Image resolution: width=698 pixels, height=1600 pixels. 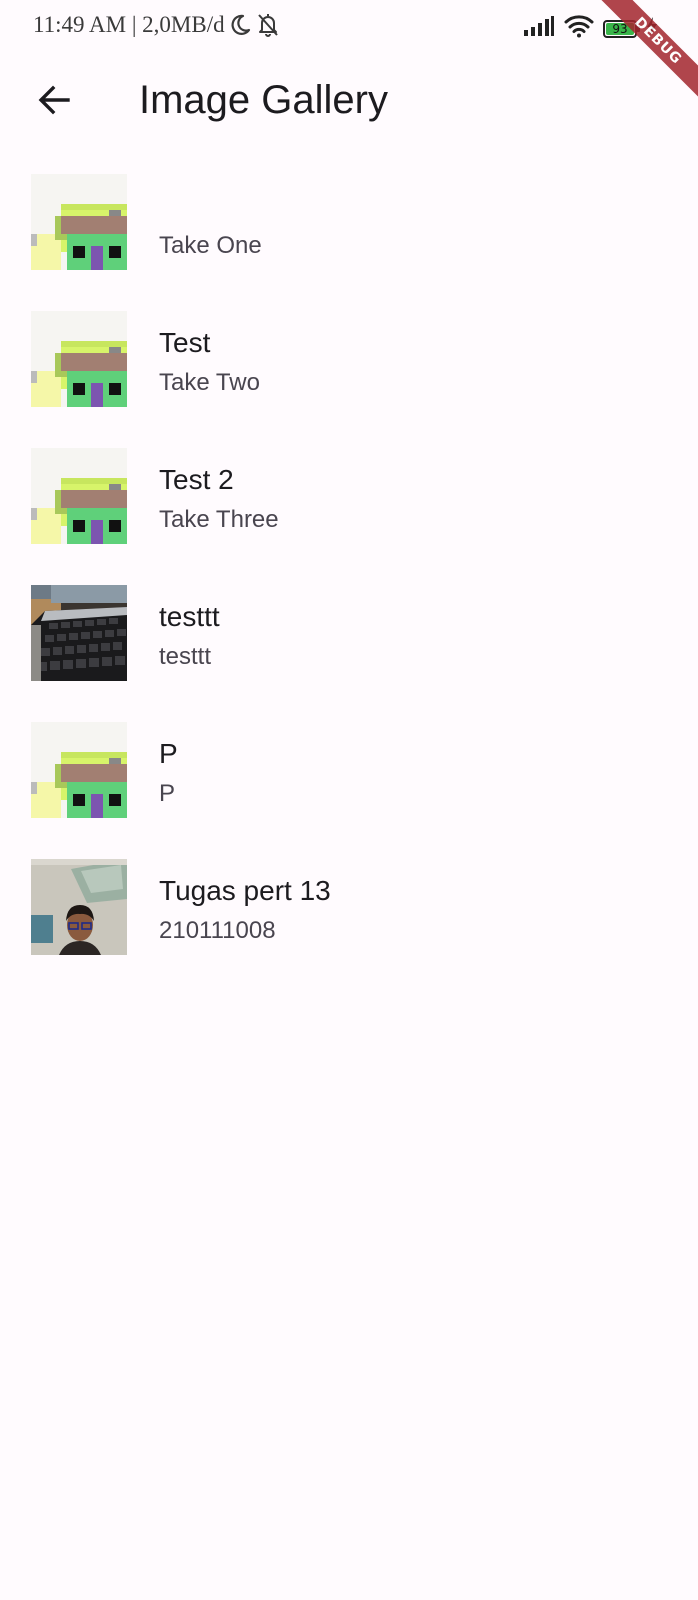 I want to click on item-title: Test 2, so click(x=196, y=479).